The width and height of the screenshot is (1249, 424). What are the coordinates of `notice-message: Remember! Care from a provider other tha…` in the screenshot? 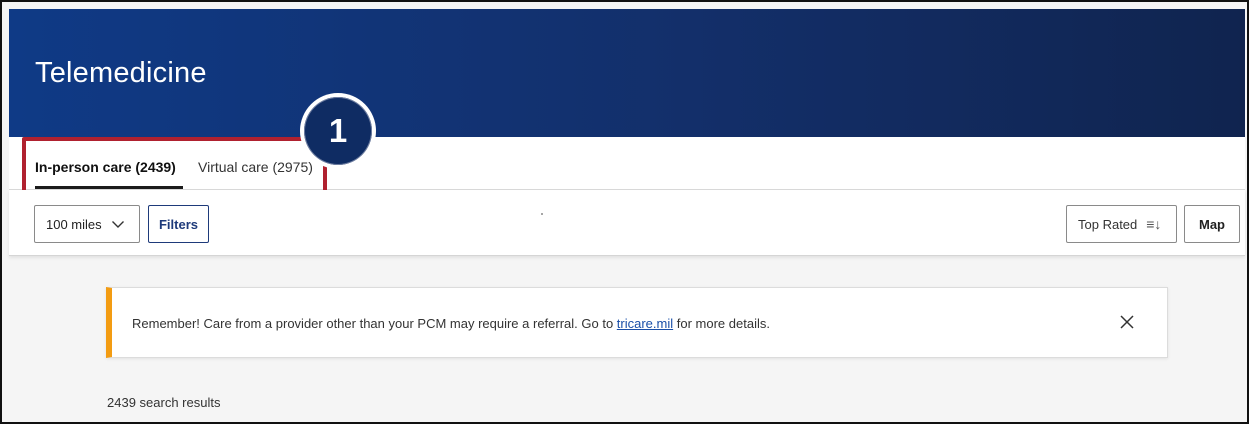 It's located at (451, 323).